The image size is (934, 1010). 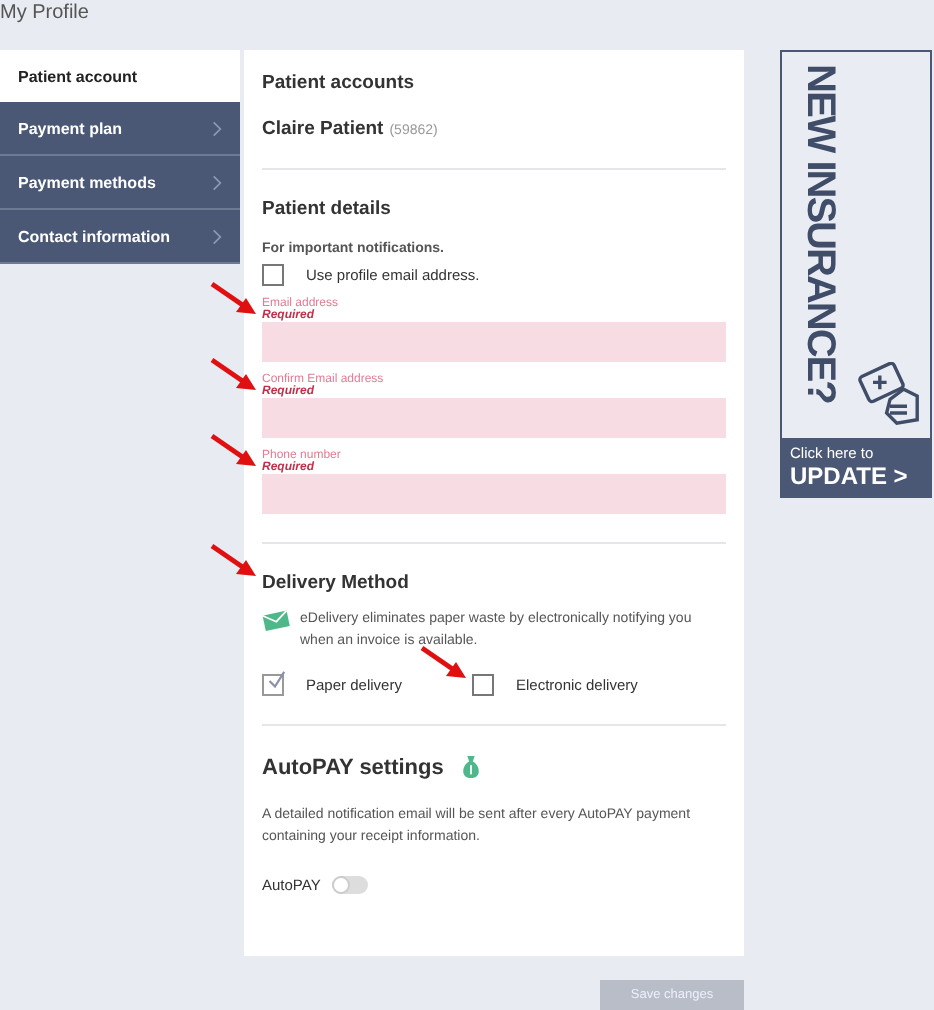 I want to click on sidebar-item: Payment methods, so click(x=120, y=183).